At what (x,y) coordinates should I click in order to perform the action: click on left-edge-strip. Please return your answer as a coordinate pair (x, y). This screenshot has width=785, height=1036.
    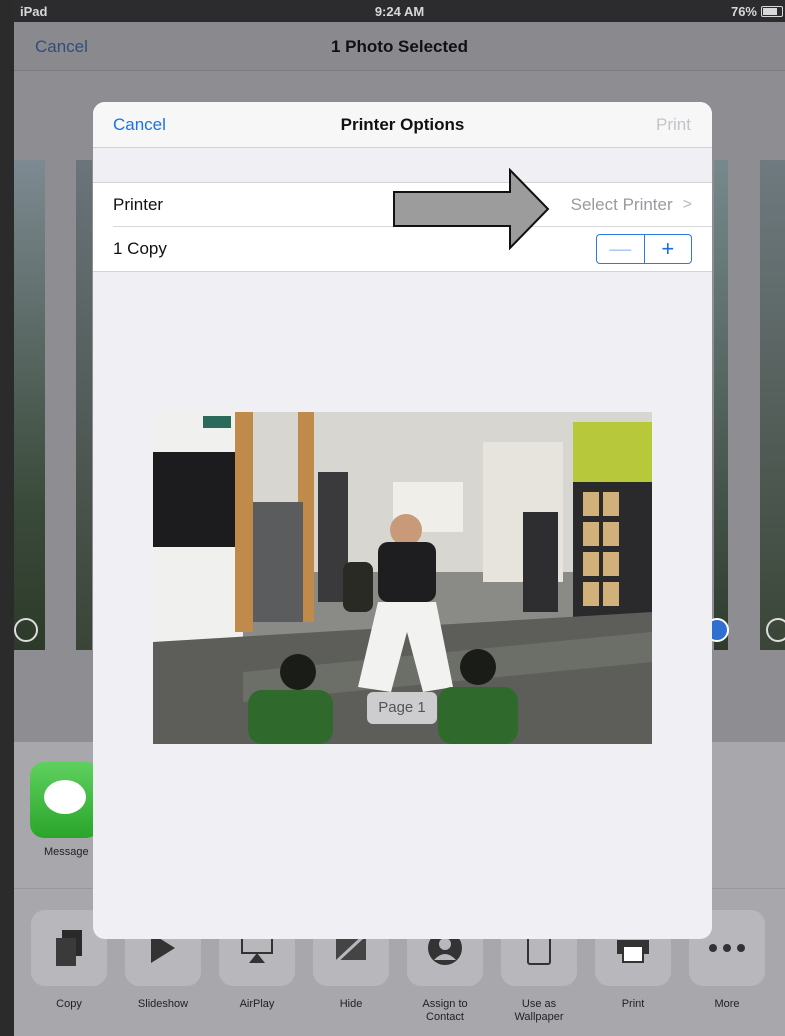
    Looking at the image, I should click on (7, 518).